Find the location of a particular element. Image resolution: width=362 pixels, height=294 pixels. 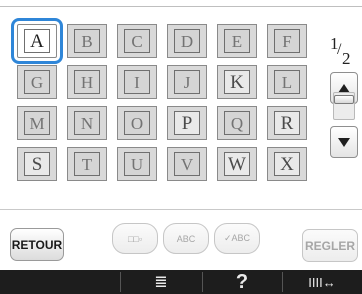

letter-tile-h: H is located at coordinates (87, 82).